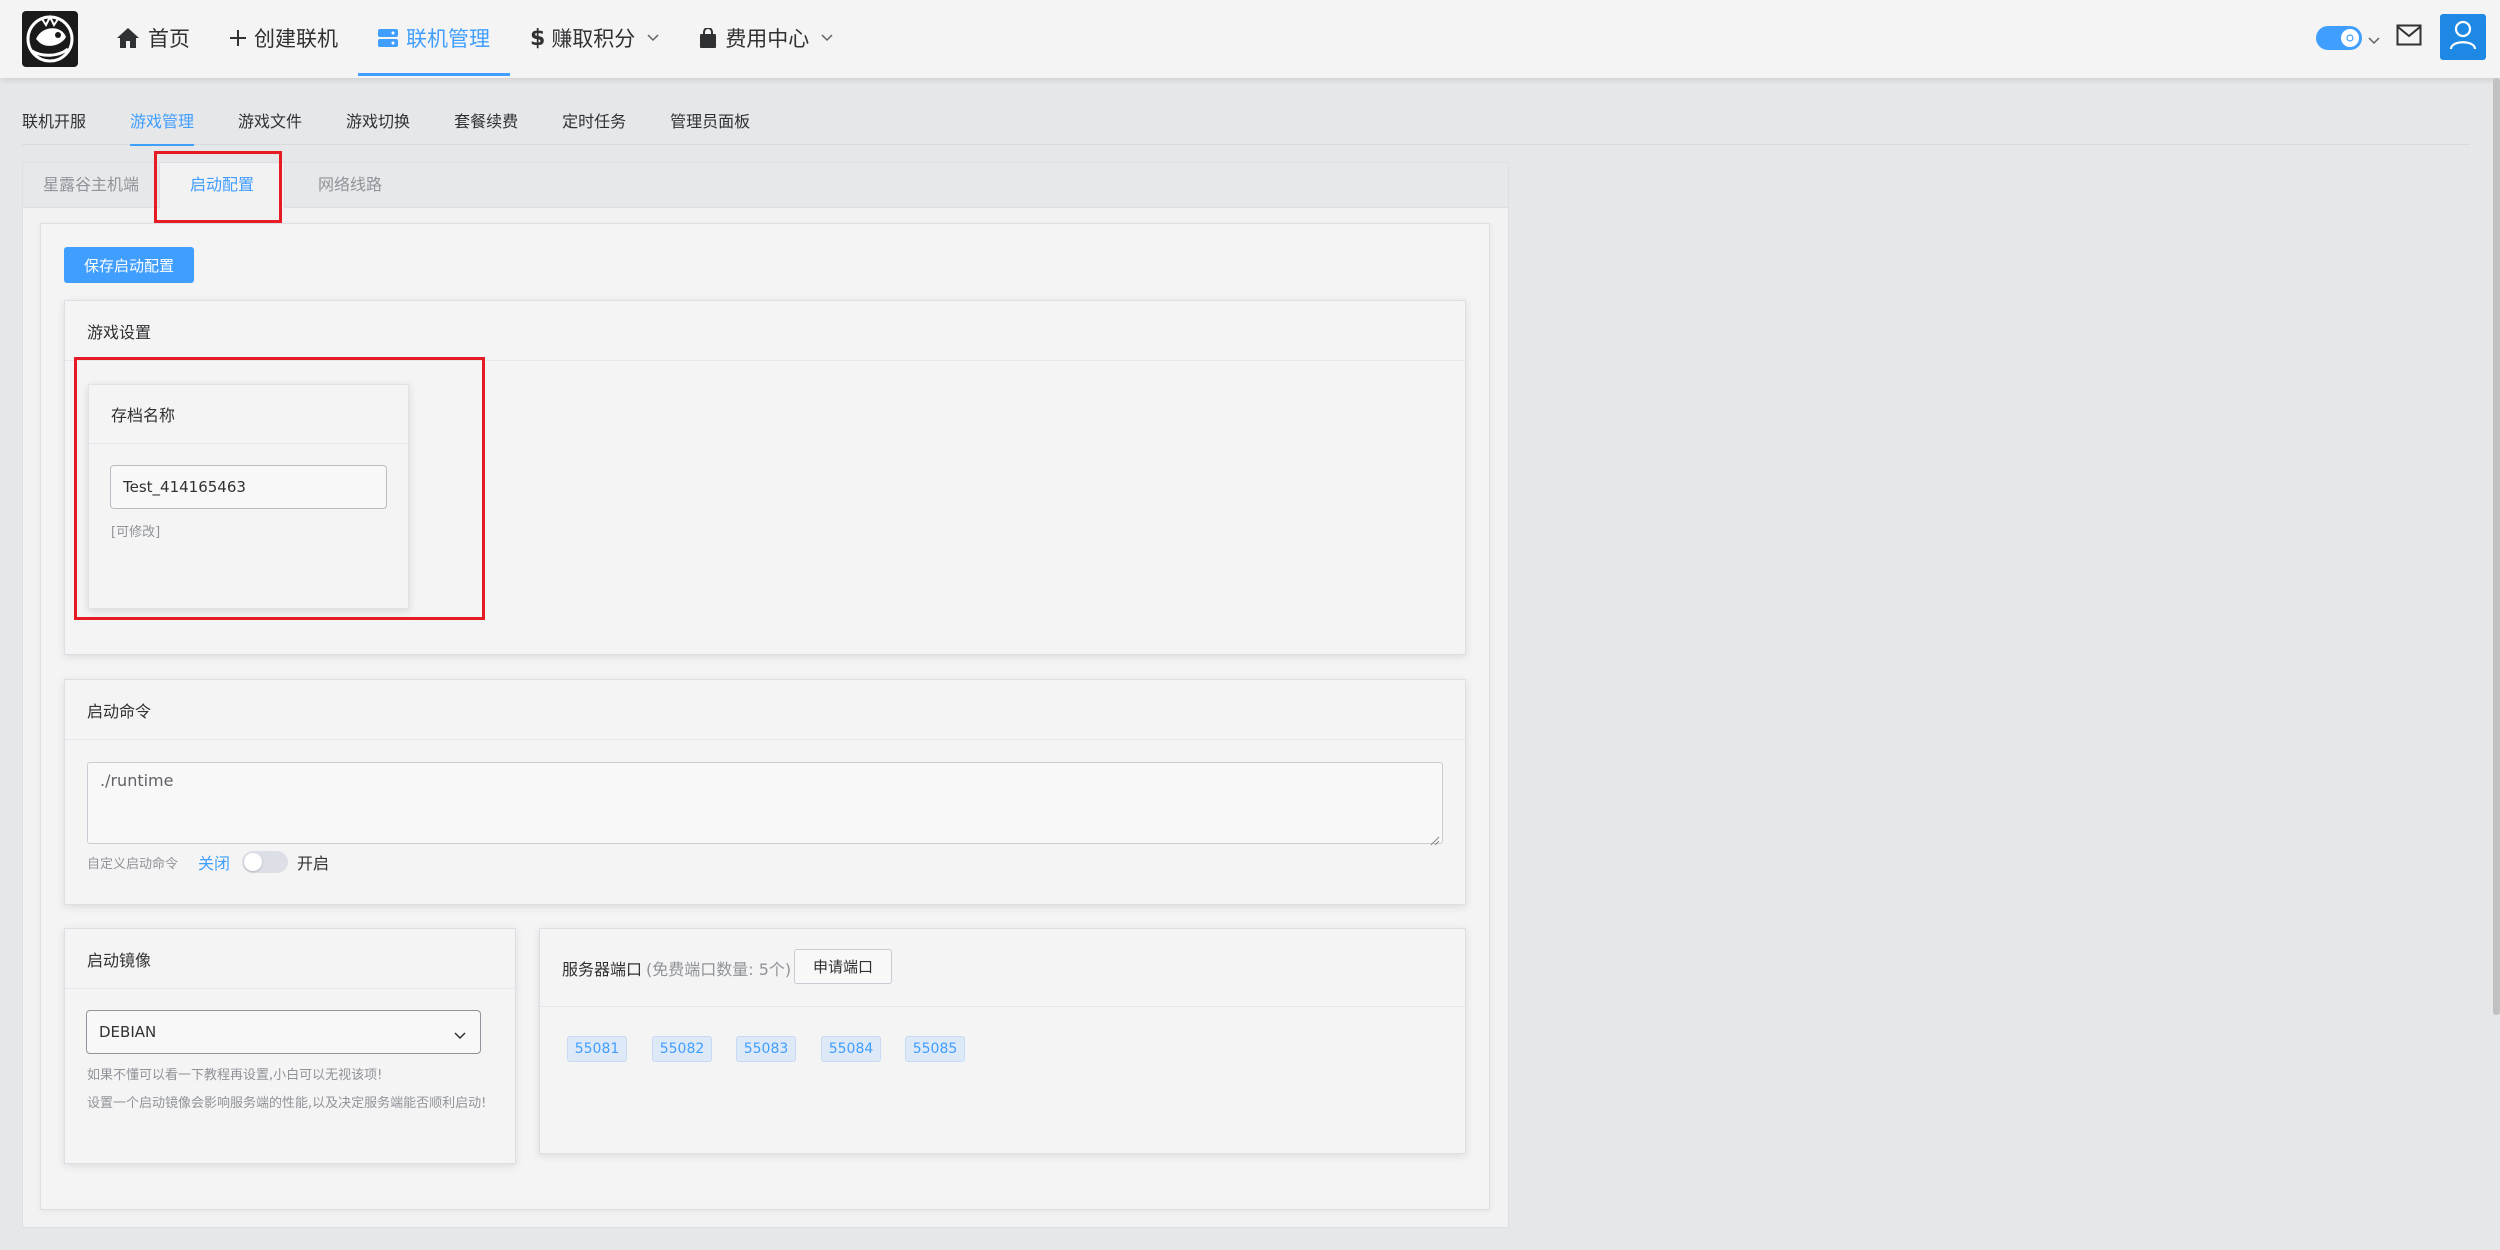 The height and width of the screenshot is (1250, 2500). I want to click on highlight-box-save-name, so click(279, 488).